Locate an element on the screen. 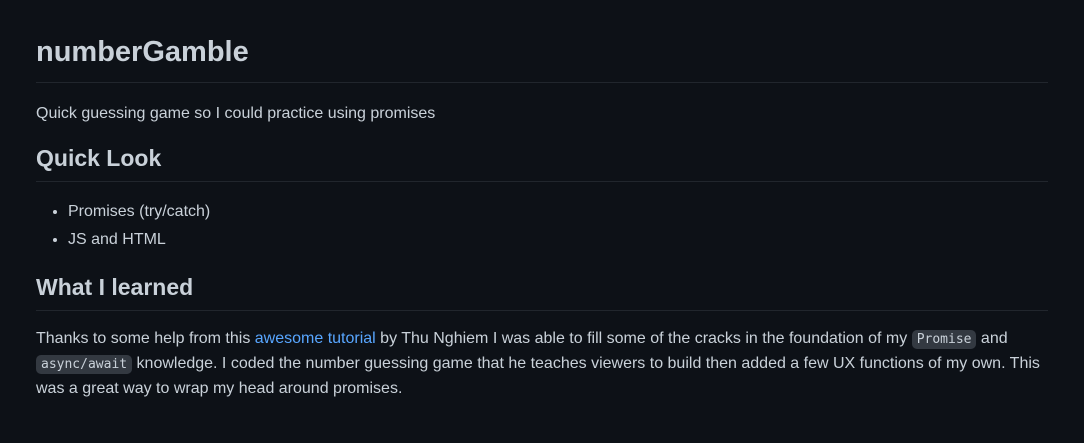 This screenshot has height=443, width=1084. quick-look-heading: Quick Look is located at coordinates (542, 162).